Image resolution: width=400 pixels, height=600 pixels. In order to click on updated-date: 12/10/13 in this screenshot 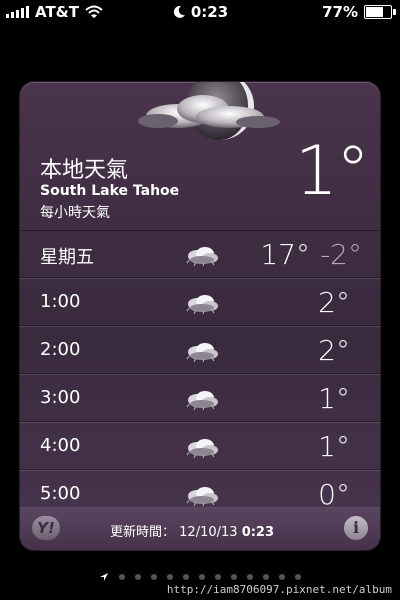, I will do `click(208, 532)`.